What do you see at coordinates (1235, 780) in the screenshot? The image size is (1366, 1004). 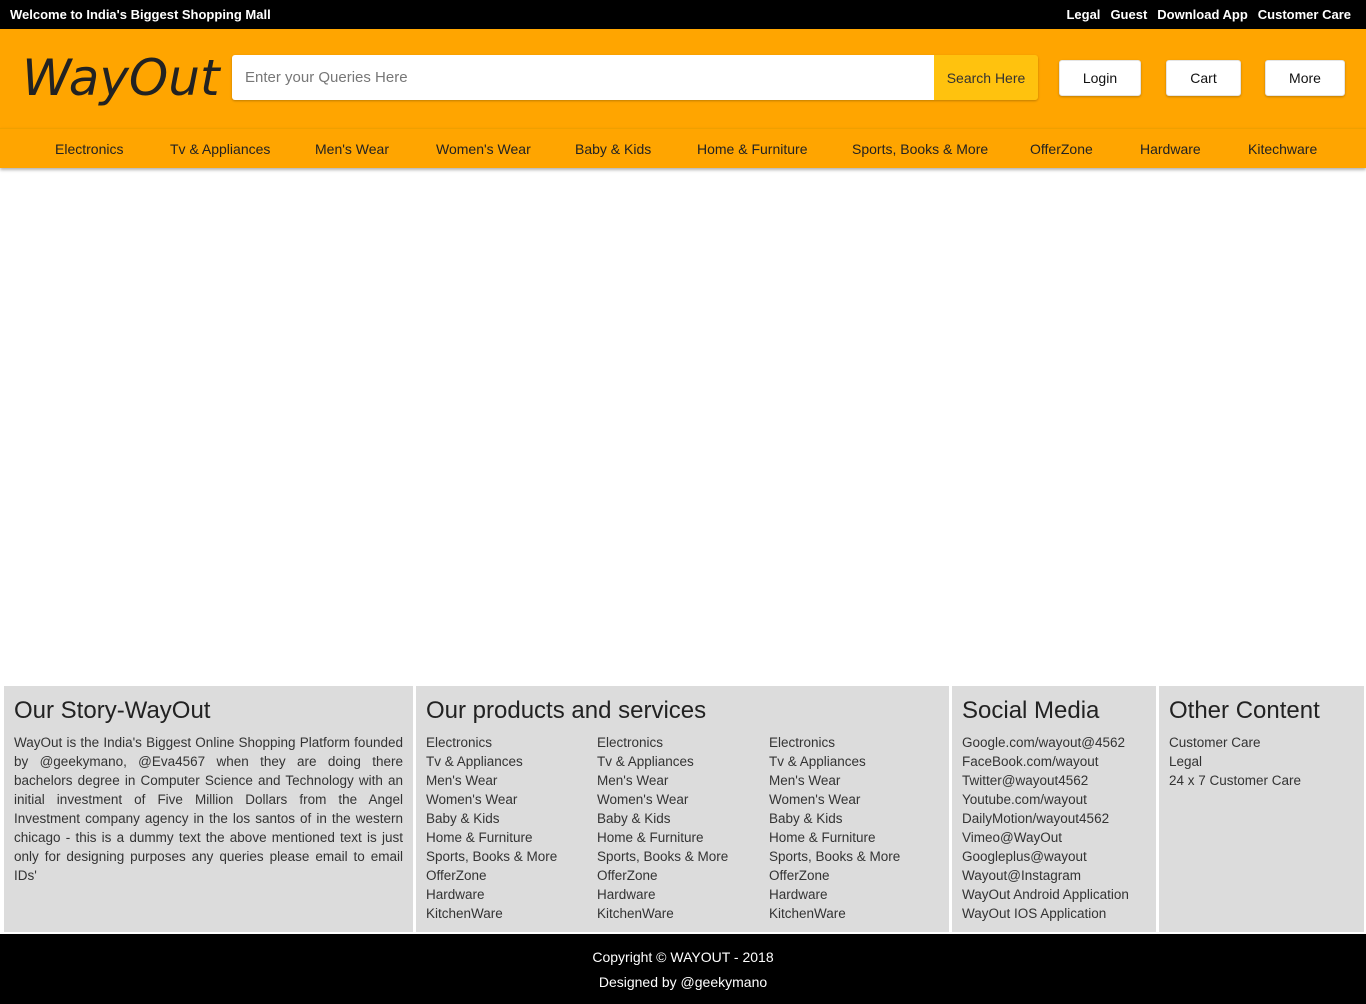 I see `other-link-24x7-care: 24 x 7 Customer Care` at bounding box center [1235, 780].